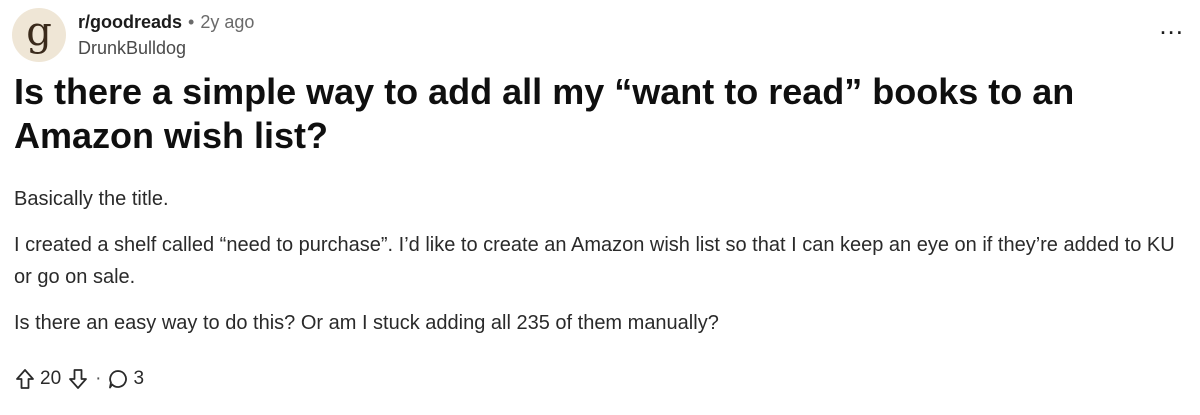 This screenshot has width=1200, height=415. I want to click on goodreads-logo-icon: g, so click(39, 32).